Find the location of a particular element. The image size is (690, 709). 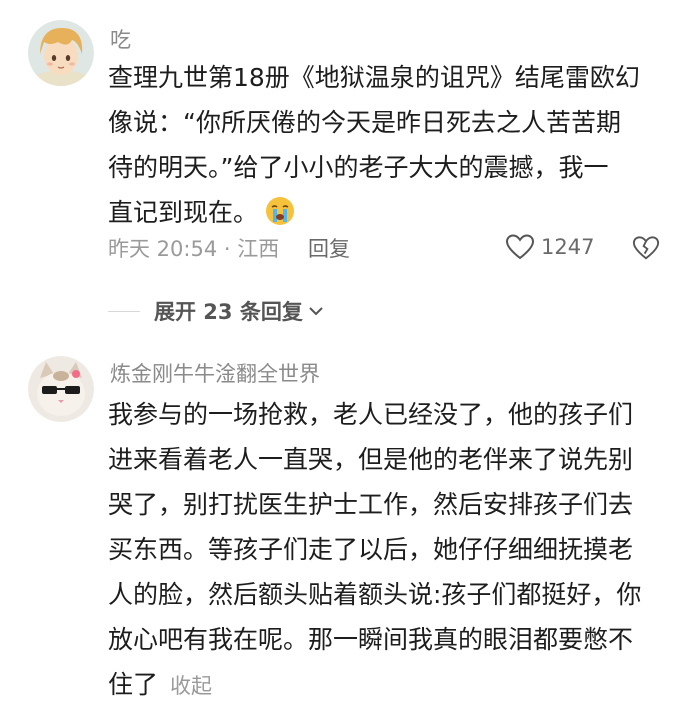

comment-line: 像说：“你所厌倦的今天是昨日死去之人苦苦期 is located at coordinates (364, 122).